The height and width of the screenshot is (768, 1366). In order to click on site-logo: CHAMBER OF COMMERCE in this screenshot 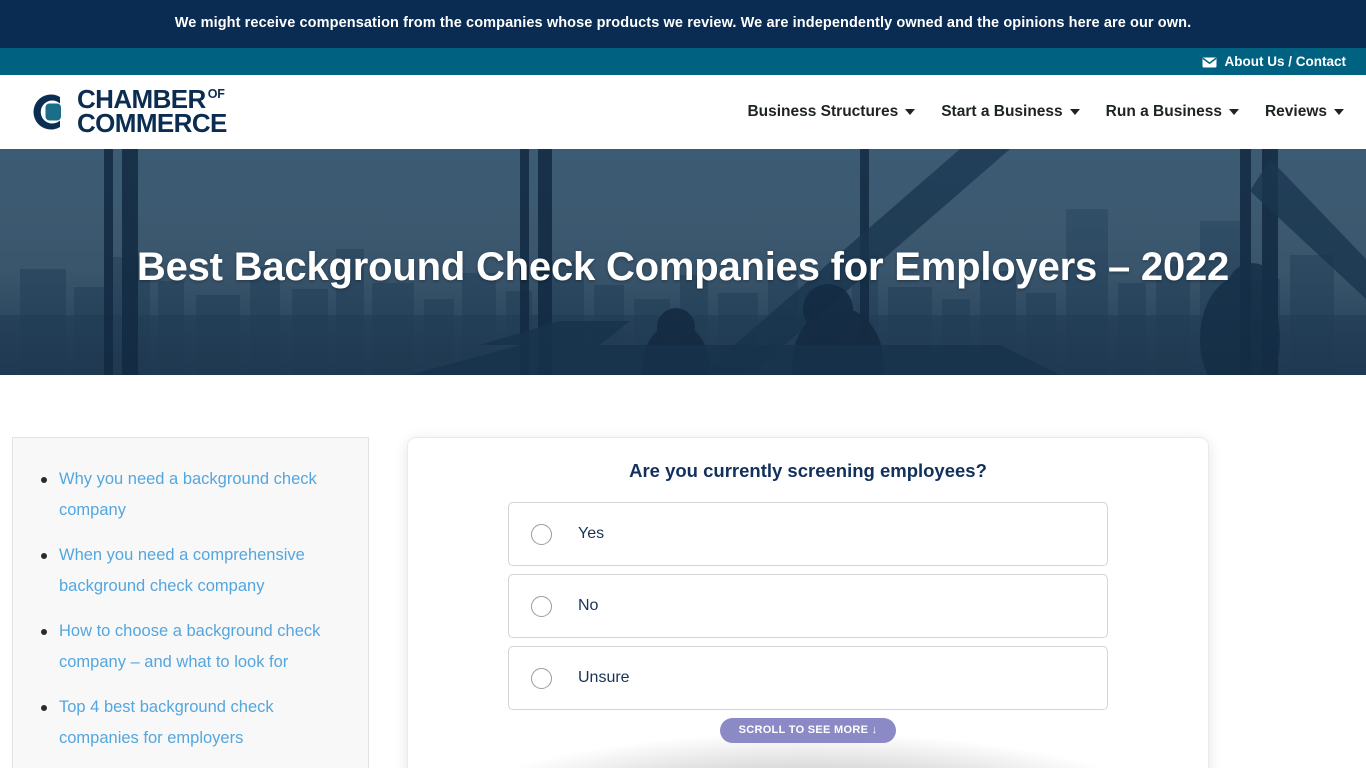, I will do `click(123, 112)`.